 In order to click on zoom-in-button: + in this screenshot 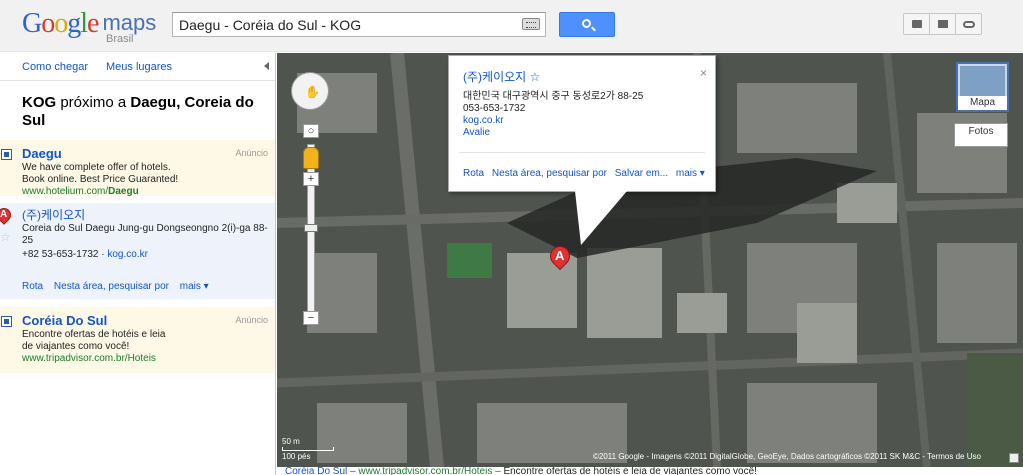, I will do `click(311, 179)`.